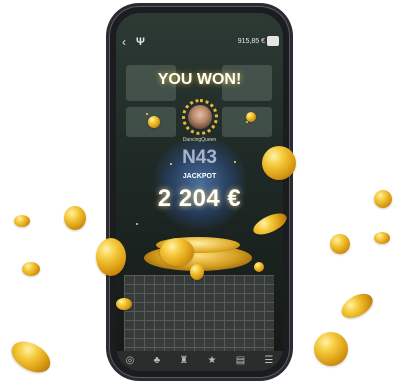 Image resolution: width=393 pixels, height=385 pixels. I want to click on ball-number: N43, so click(199, 157).